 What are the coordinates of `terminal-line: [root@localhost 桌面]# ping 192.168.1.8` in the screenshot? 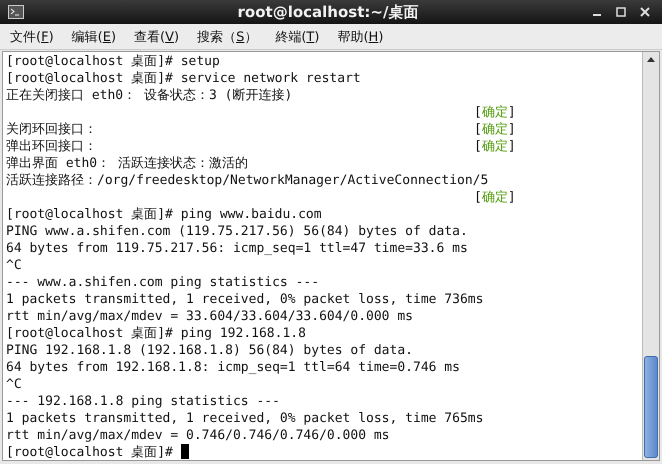 It's located at (156, 333).